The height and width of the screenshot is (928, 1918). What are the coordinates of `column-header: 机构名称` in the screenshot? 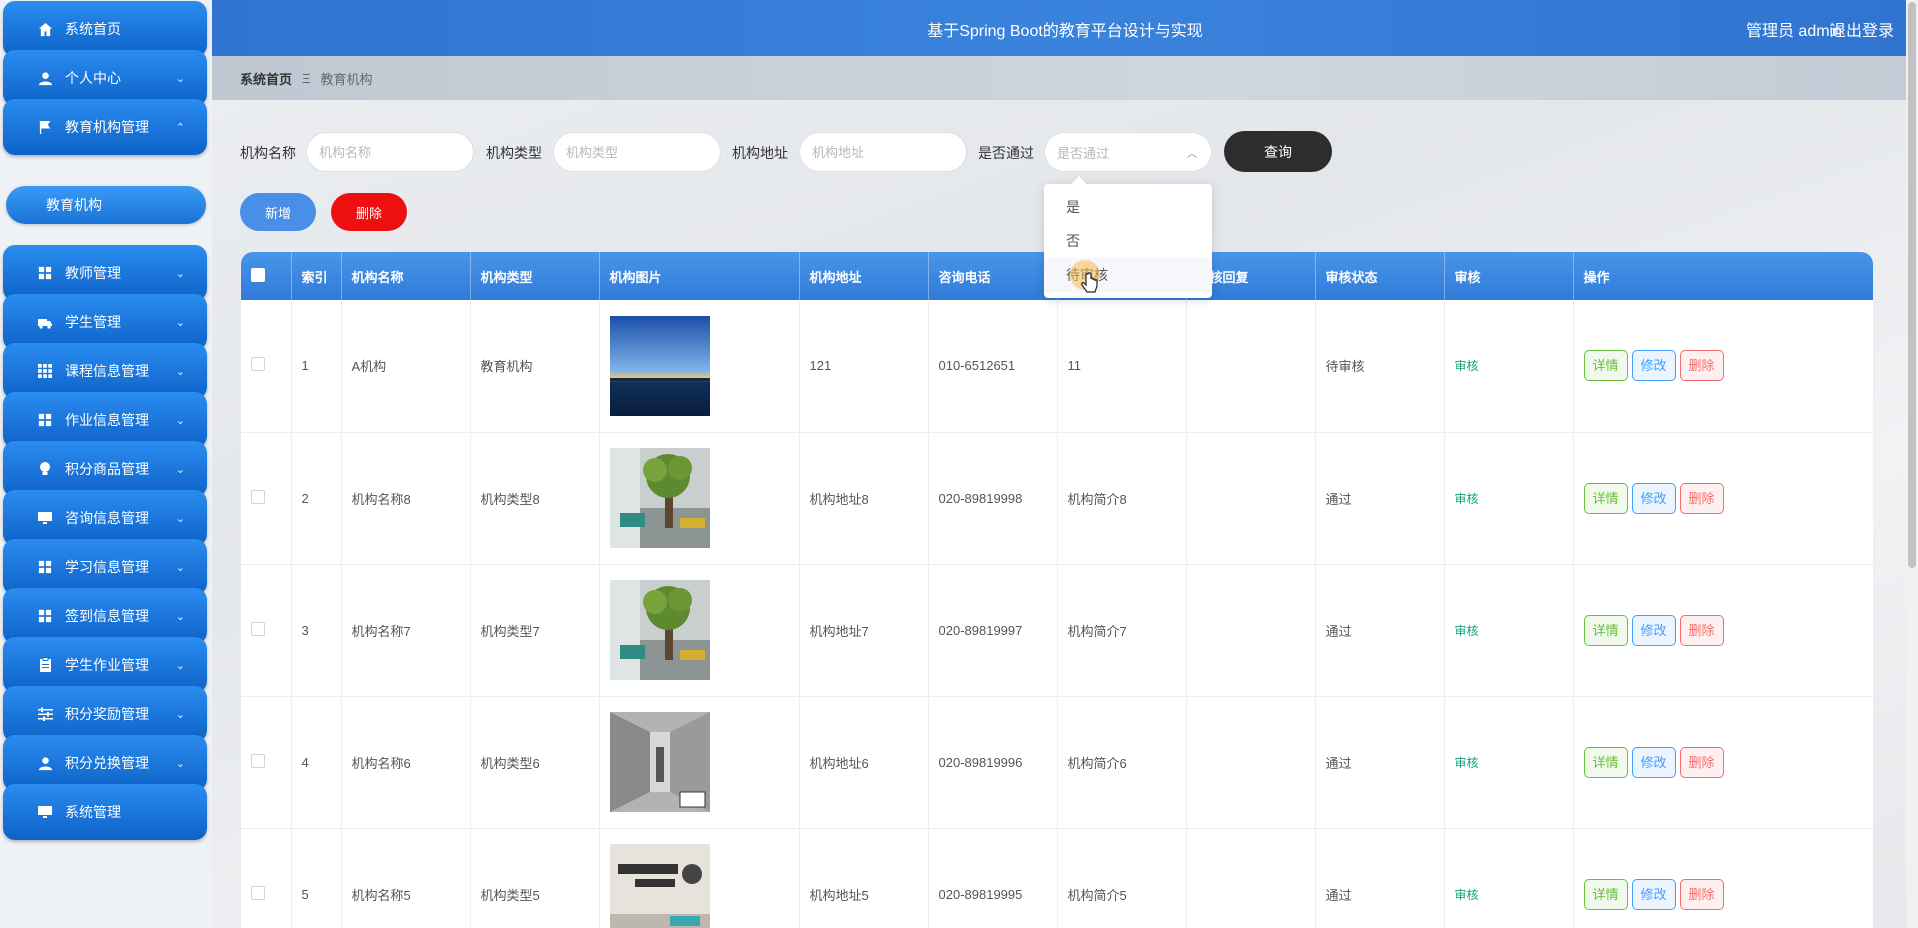 It's located at (406, 276).